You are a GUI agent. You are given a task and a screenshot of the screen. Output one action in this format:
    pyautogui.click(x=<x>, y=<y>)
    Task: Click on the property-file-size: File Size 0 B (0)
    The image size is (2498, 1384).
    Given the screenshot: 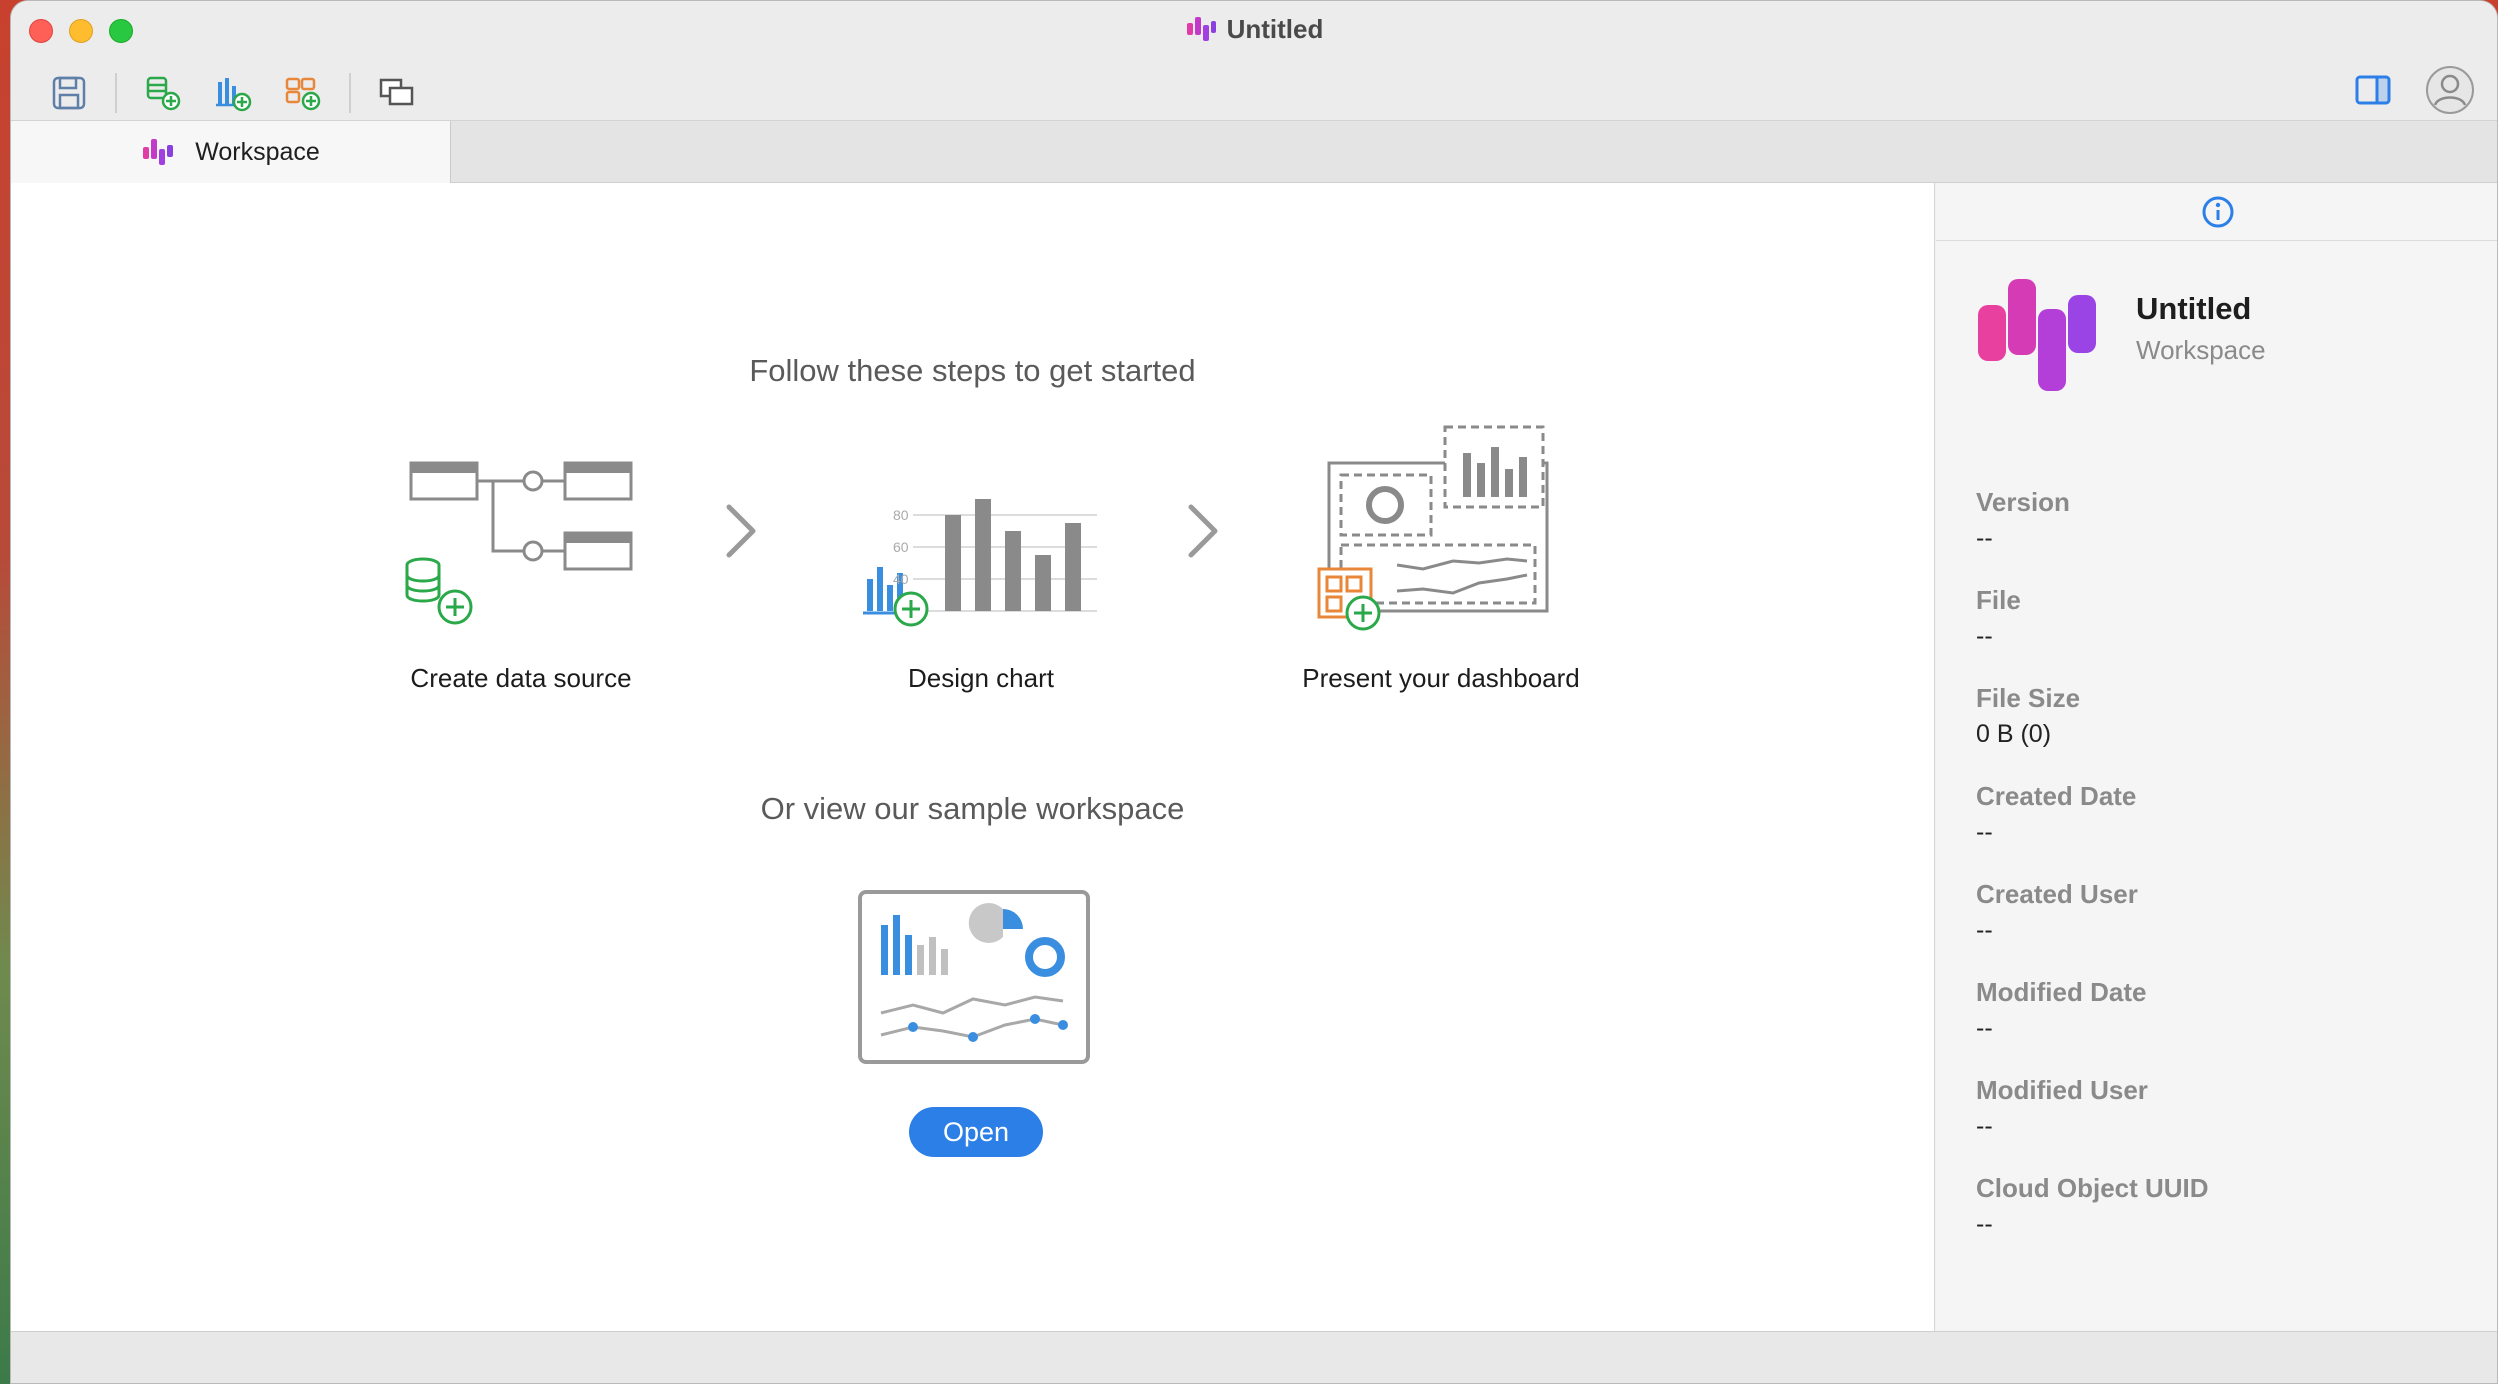 What is the action you would take?
    pyautogui.click(x=2028, y=715)
    